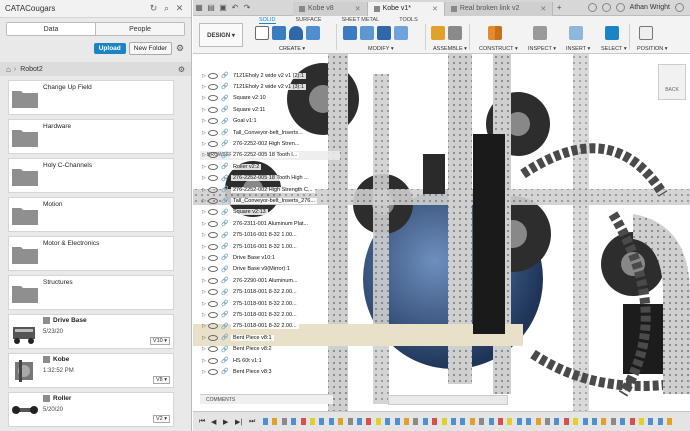 This screenshot has width=690, height=431. I want to click on insert-menu: INSERT ▾, so click(578, 49).